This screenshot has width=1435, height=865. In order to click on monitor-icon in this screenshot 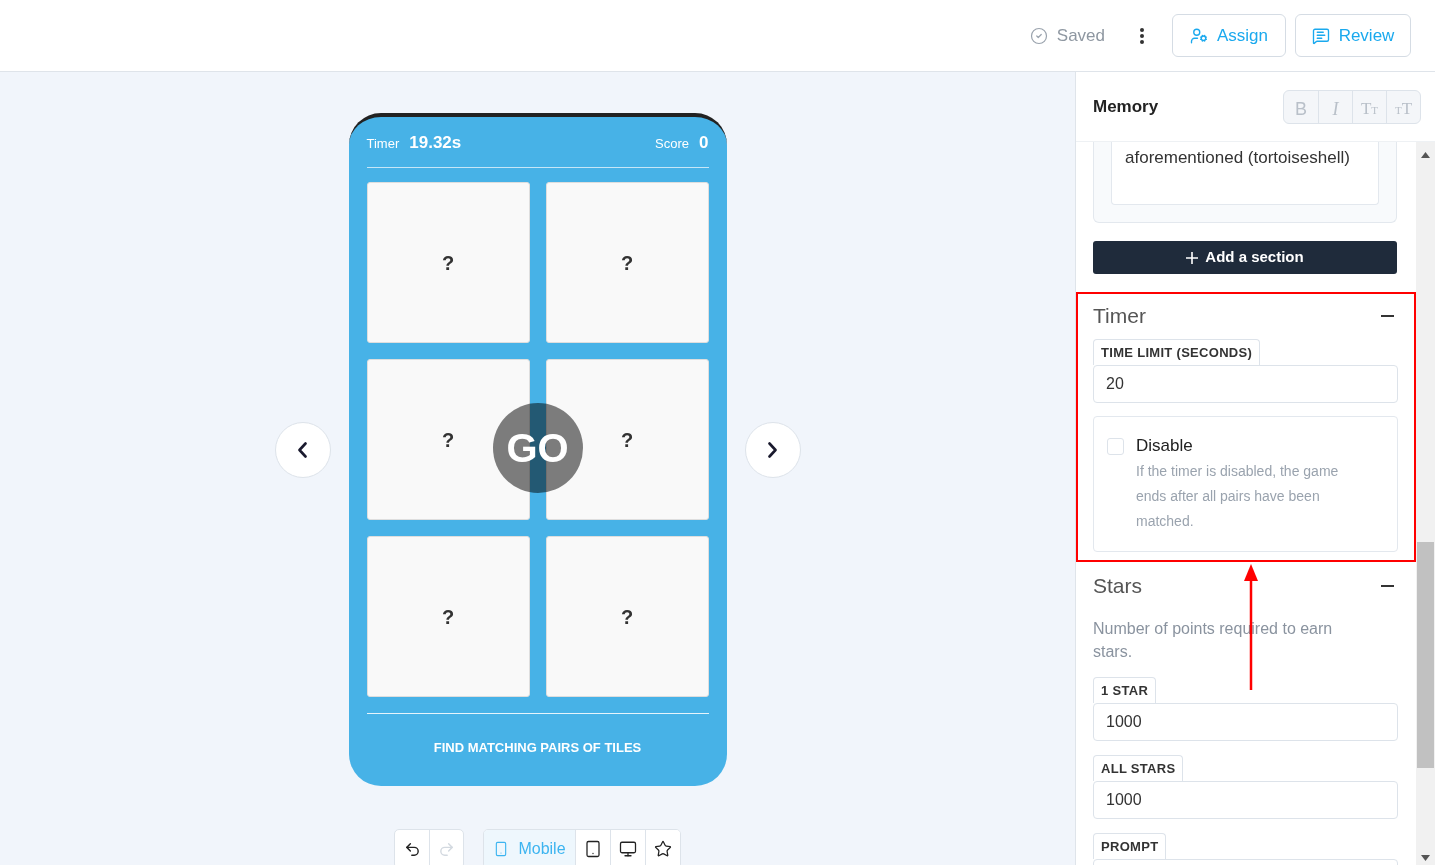, I will do `click(628, 849)`.